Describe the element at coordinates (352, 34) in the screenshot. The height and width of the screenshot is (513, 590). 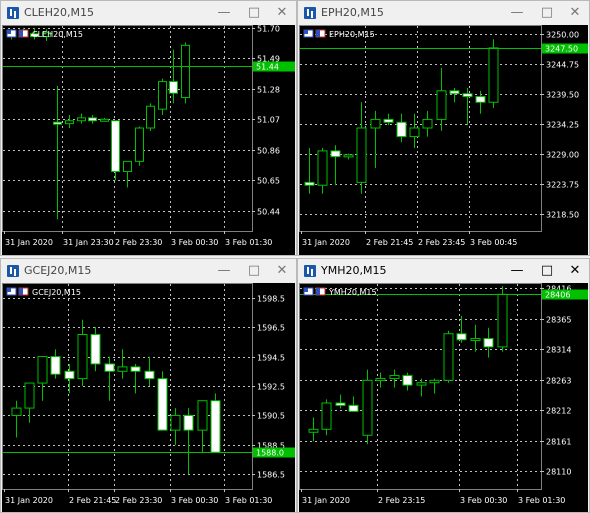
I see `chart-symbol-label: EPH20,M15` at that location.